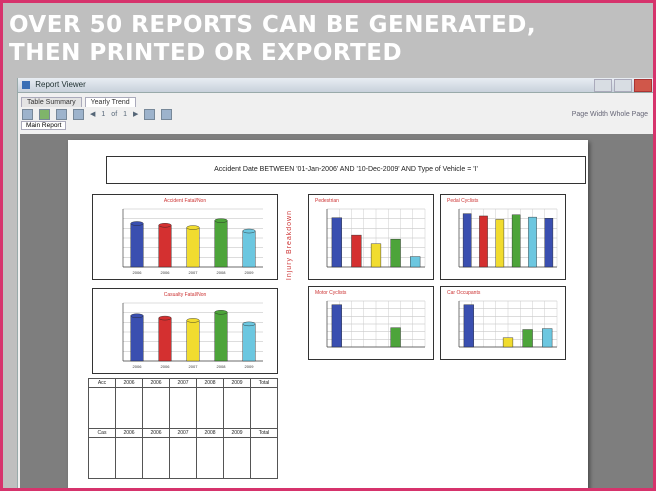  I want to click on zoom-icon, so click(167, 114).